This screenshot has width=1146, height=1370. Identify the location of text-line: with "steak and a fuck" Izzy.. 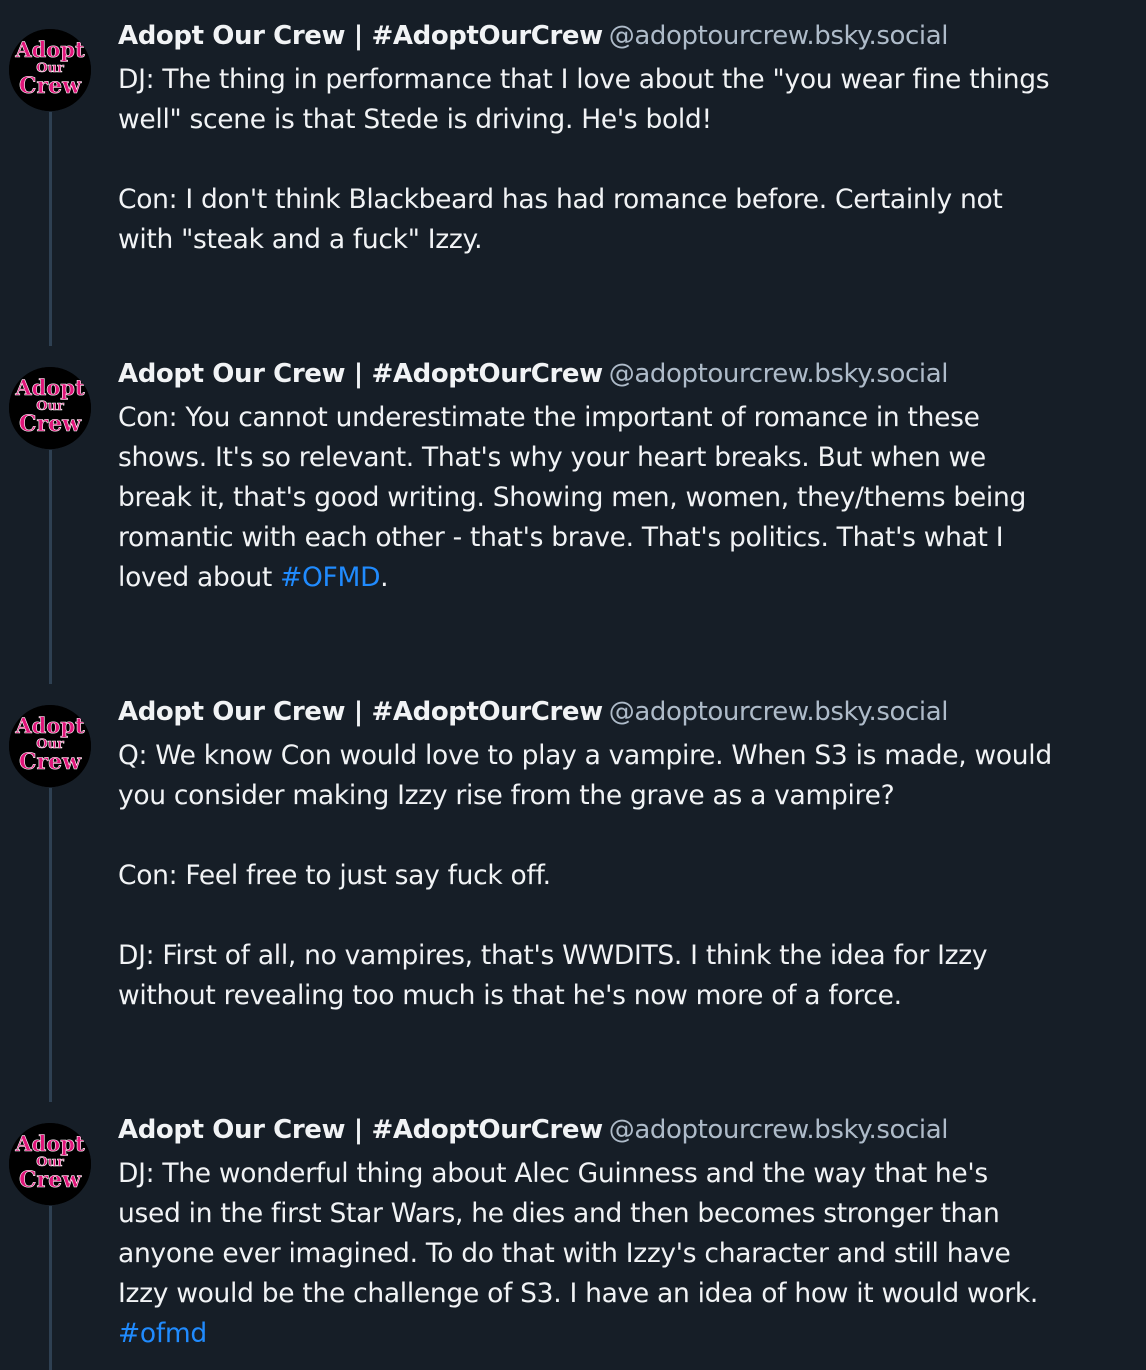
(300, 239).